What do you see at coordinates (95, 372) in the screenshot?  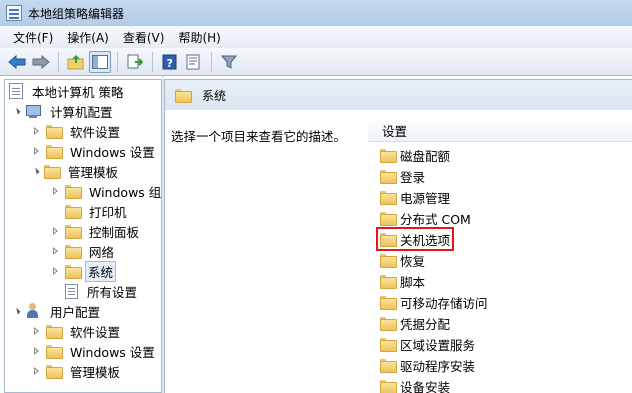 I see `tree-label: 管理模板` at bounding box center [95, 372].